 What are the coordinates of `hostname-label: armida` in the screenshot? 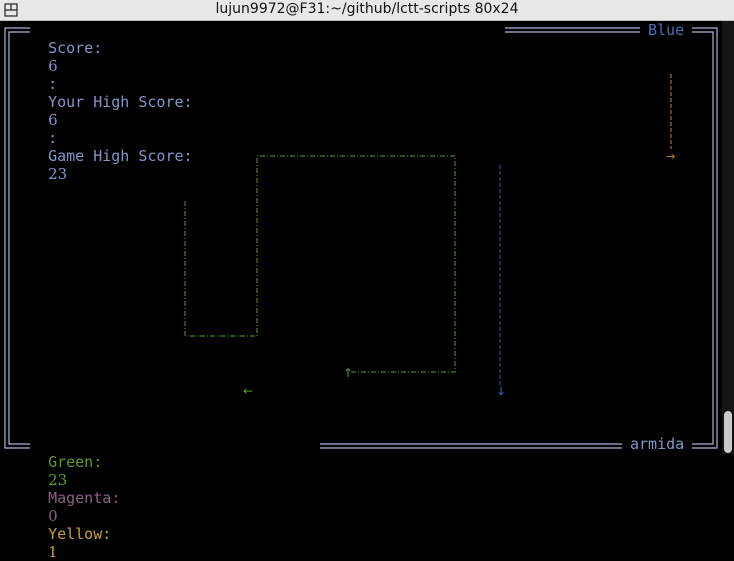 It's located at (657, 444).